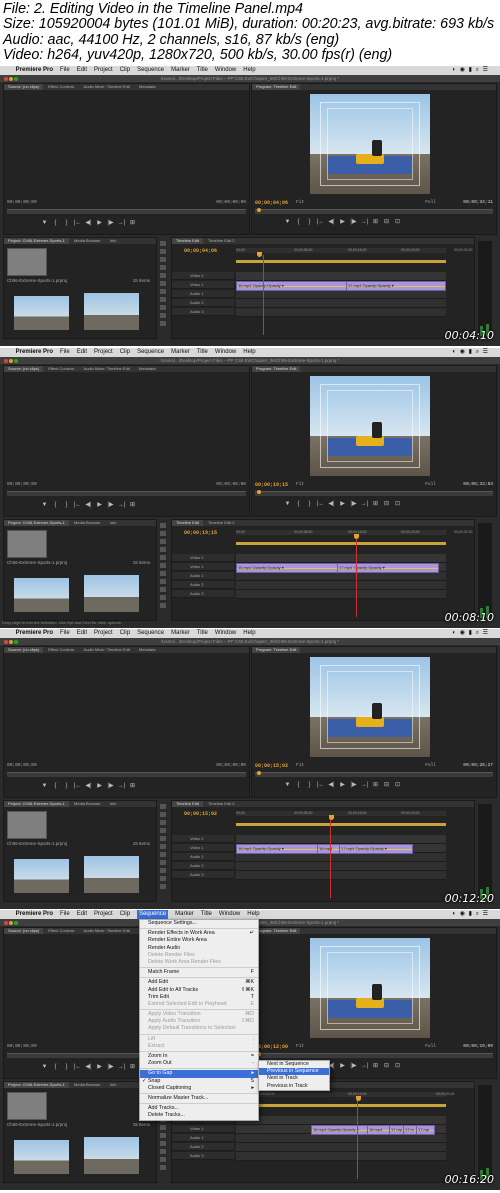 The image size is (500, 1193). I want to click on sequence-menu-item: Add Edit to All Tracks ⇧⌘K, so click(199, 990).